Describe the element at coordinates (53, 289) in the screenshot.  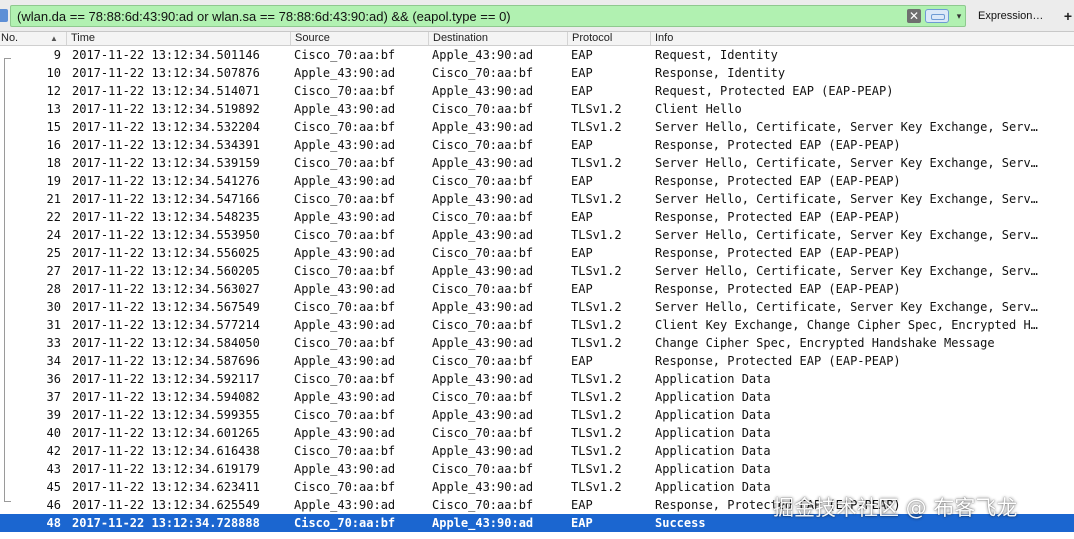
I see `packet-number: 28` at that location.